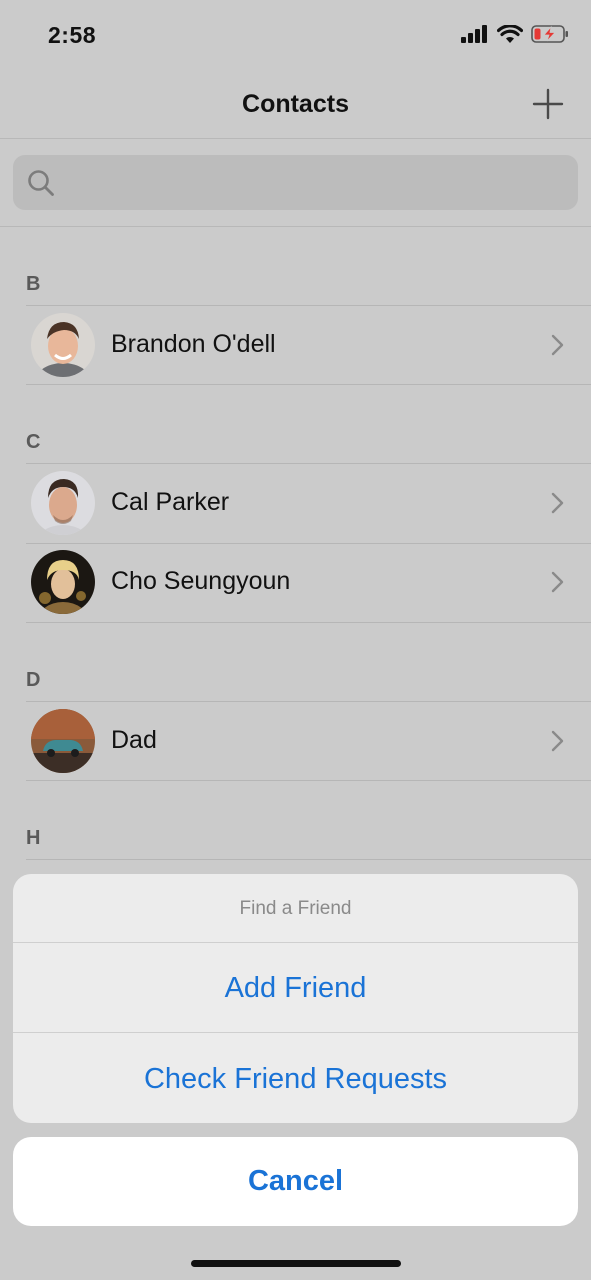  I want to click on page-title: Contacts, so click(295, 104).